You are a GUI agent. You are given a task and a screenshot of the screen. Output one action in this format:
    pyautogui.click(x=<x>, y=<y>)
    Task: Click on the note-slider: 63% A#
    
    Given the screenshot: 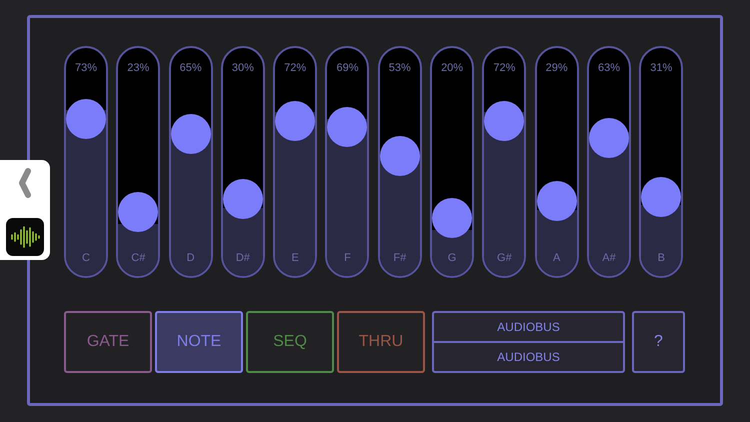 What is the action you would take?
    pyautogui.click(x=608, y=162)
    